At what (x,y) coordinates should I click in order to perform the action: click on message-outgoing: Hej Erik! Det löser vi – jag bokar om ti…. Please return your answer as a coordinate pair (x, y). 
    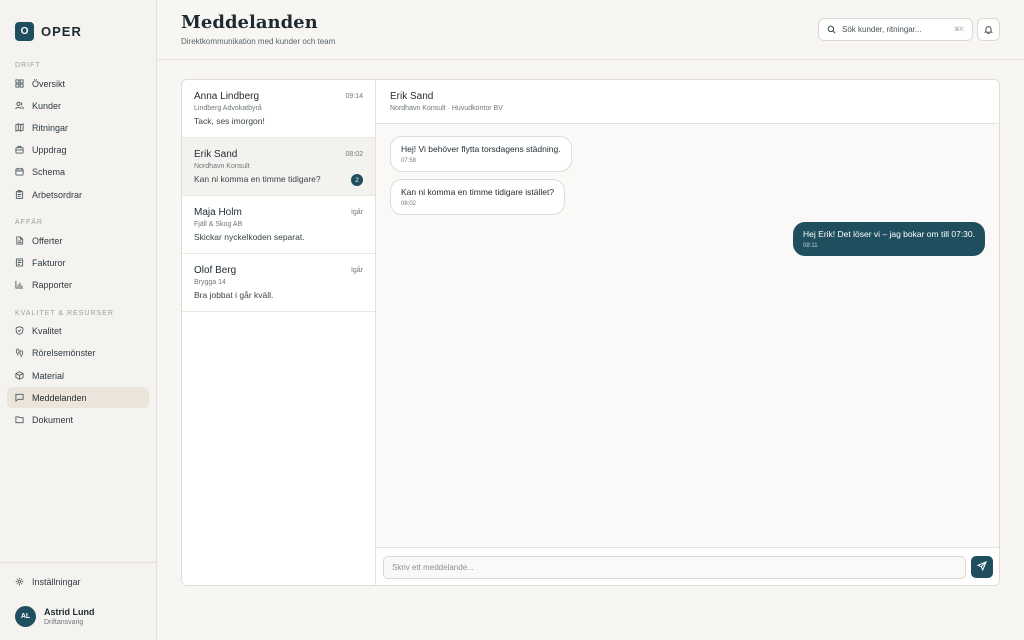
    Looking at the image, I should click on (889, 239).